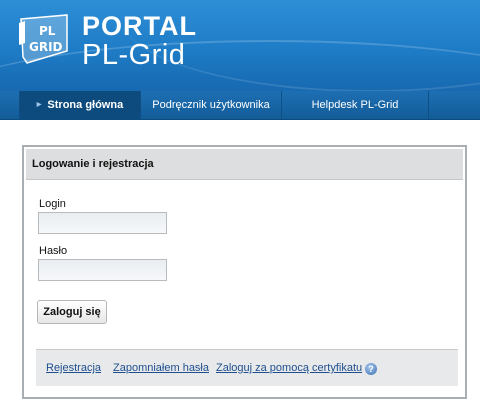 This screenshot has height=407, width=480. Describe the element at coordinates (52, 204) in the screenshot. I see `login-label: Login` at that location.